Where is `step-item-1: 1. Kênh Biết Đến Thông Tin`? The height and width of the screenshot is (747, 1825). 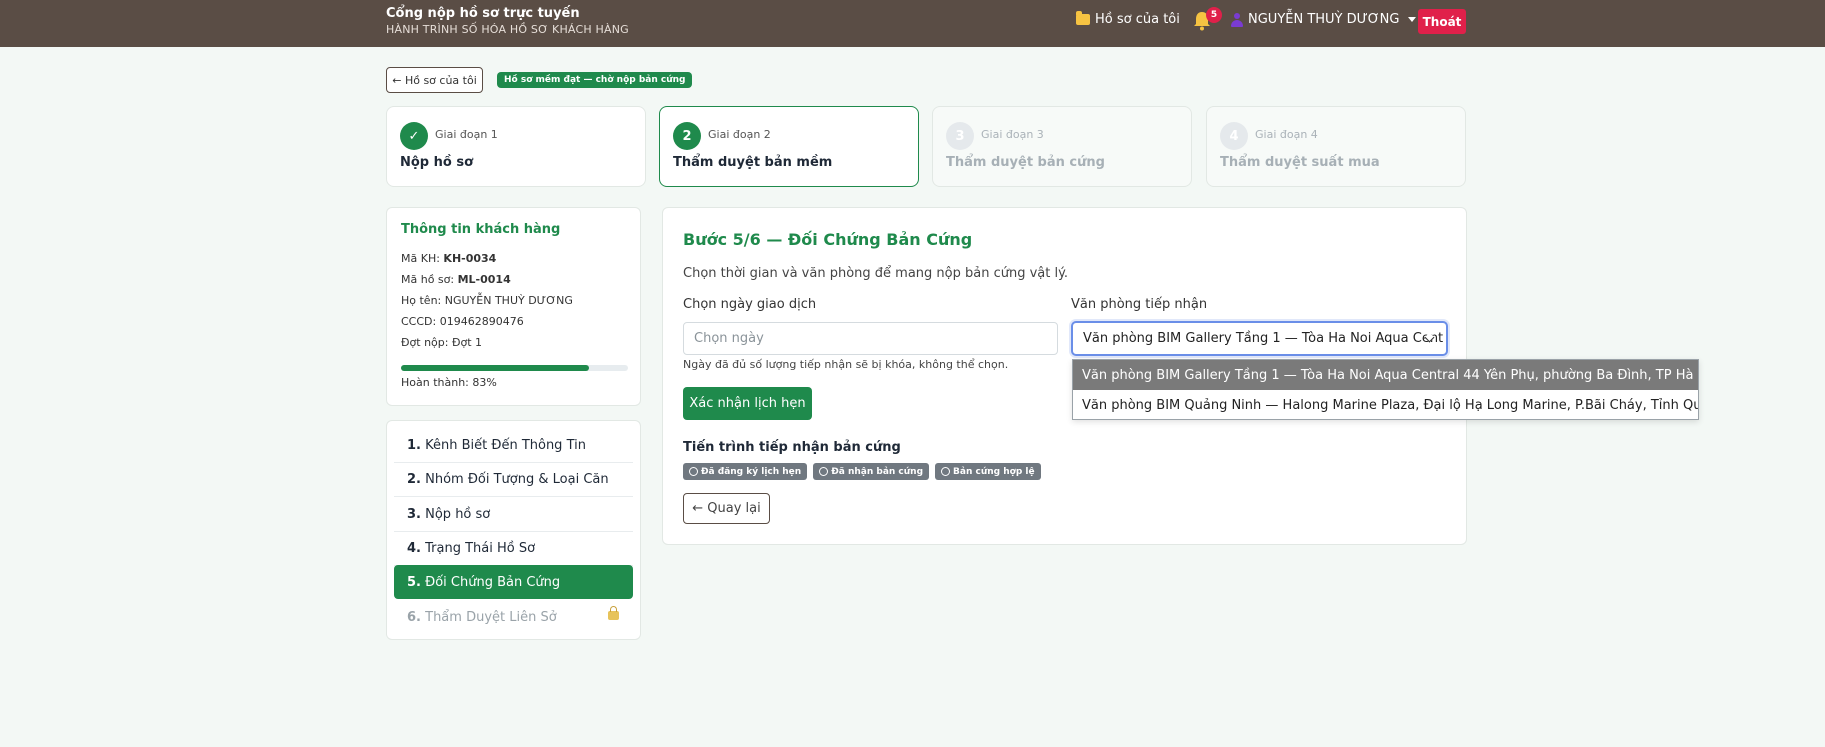 step-item-1: 1. Kênh Biết Đến Thông Tin is located at coordinates (513, 446).